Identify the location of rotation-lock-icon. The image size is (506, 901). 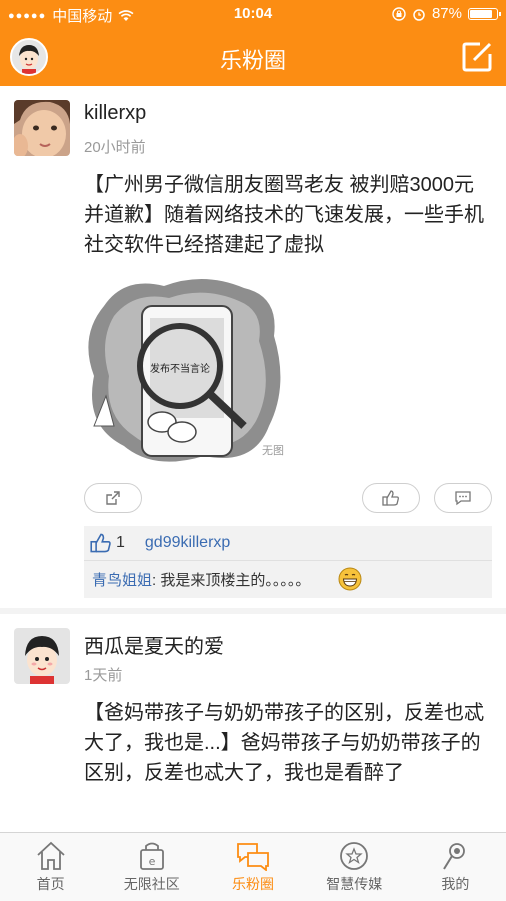
(399, 13).